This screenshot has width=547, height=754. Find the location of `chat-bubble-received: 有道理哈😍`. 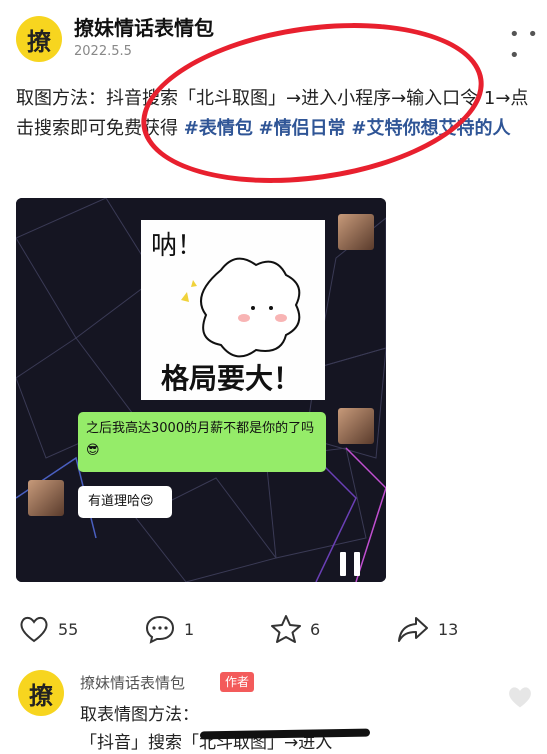

chat-bubble-received: 有道理哈😍 is located at coordinates (125, 502).